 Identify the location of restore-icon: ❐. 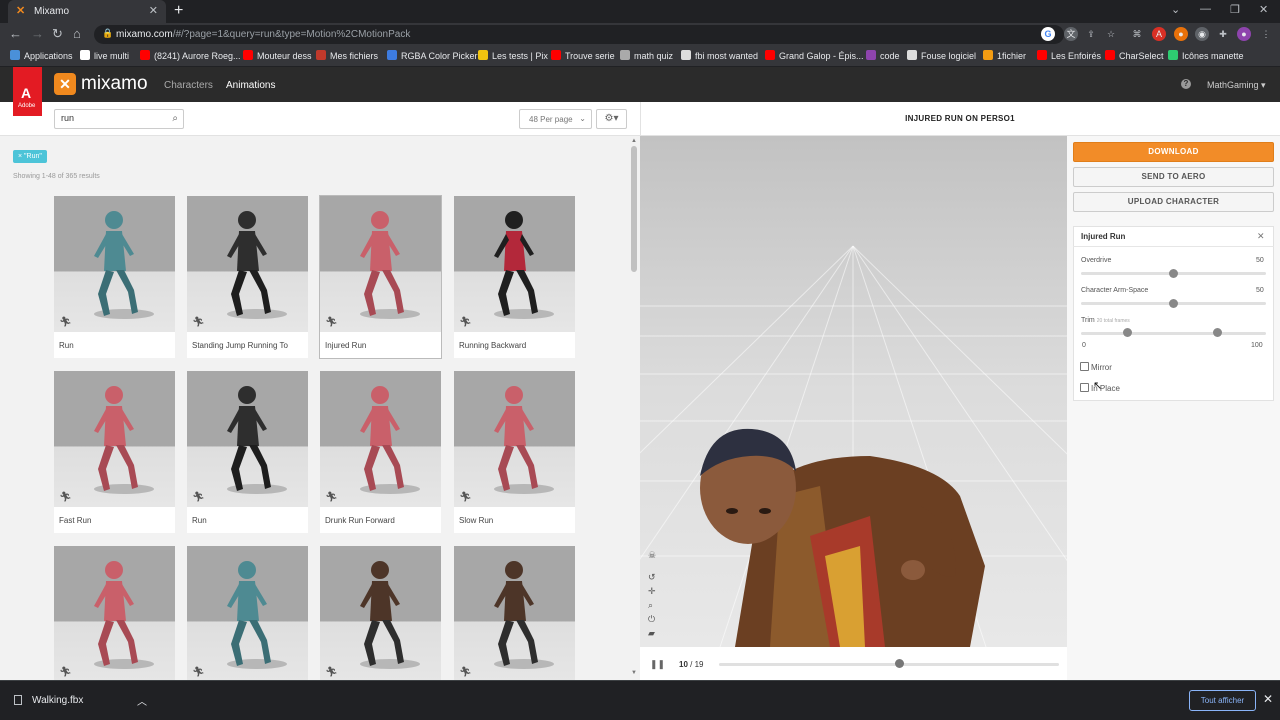
(1235, 9).